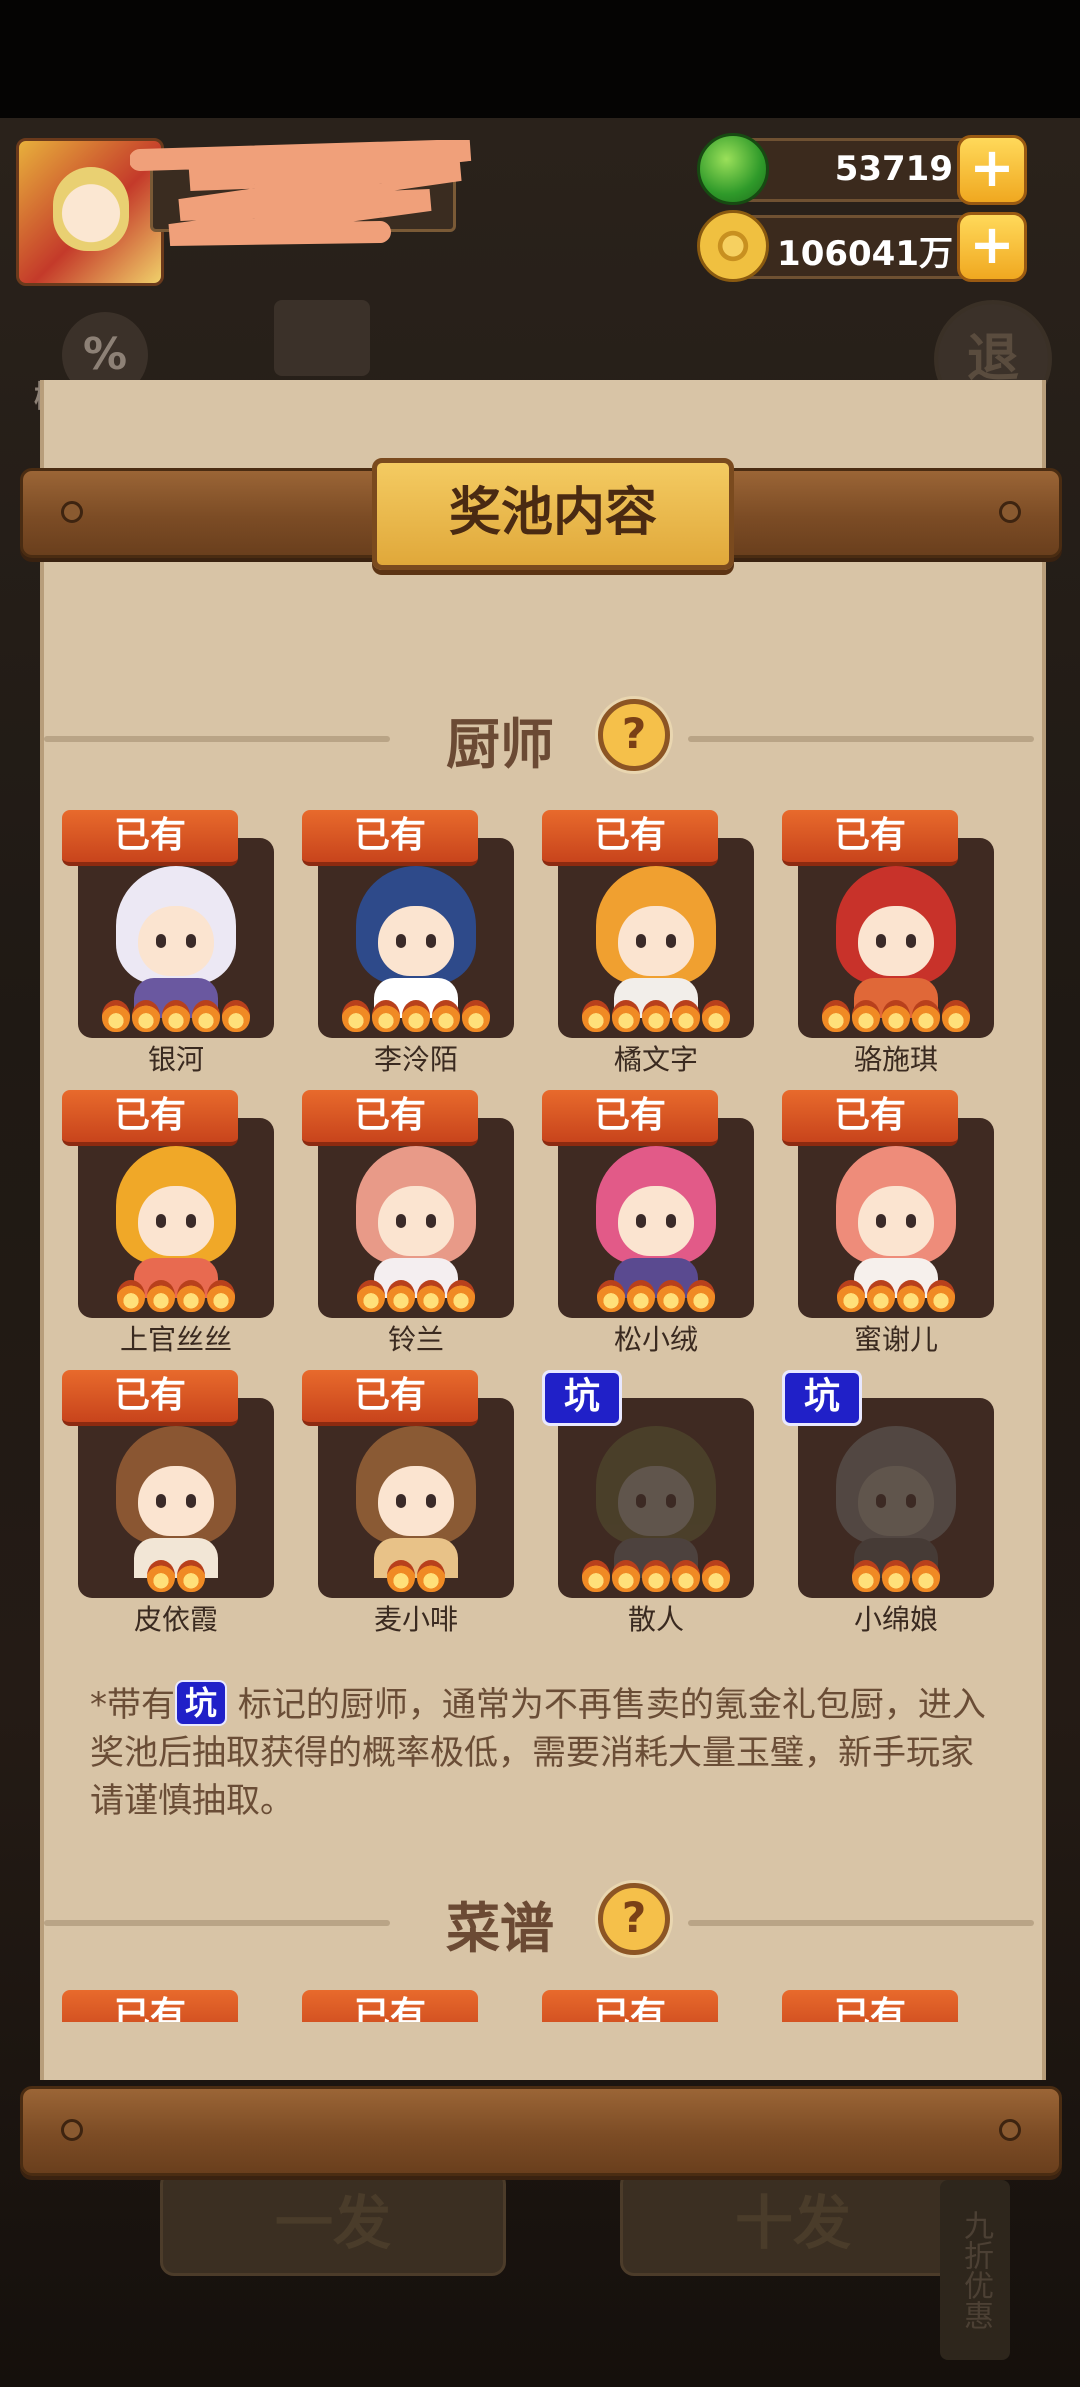 The height and width of the screenshot is (2387, 1080). What do you see at coordinates (992, 247) in the screenshot?
I see `add-coin-button: +` at bounding box center [992, 247].